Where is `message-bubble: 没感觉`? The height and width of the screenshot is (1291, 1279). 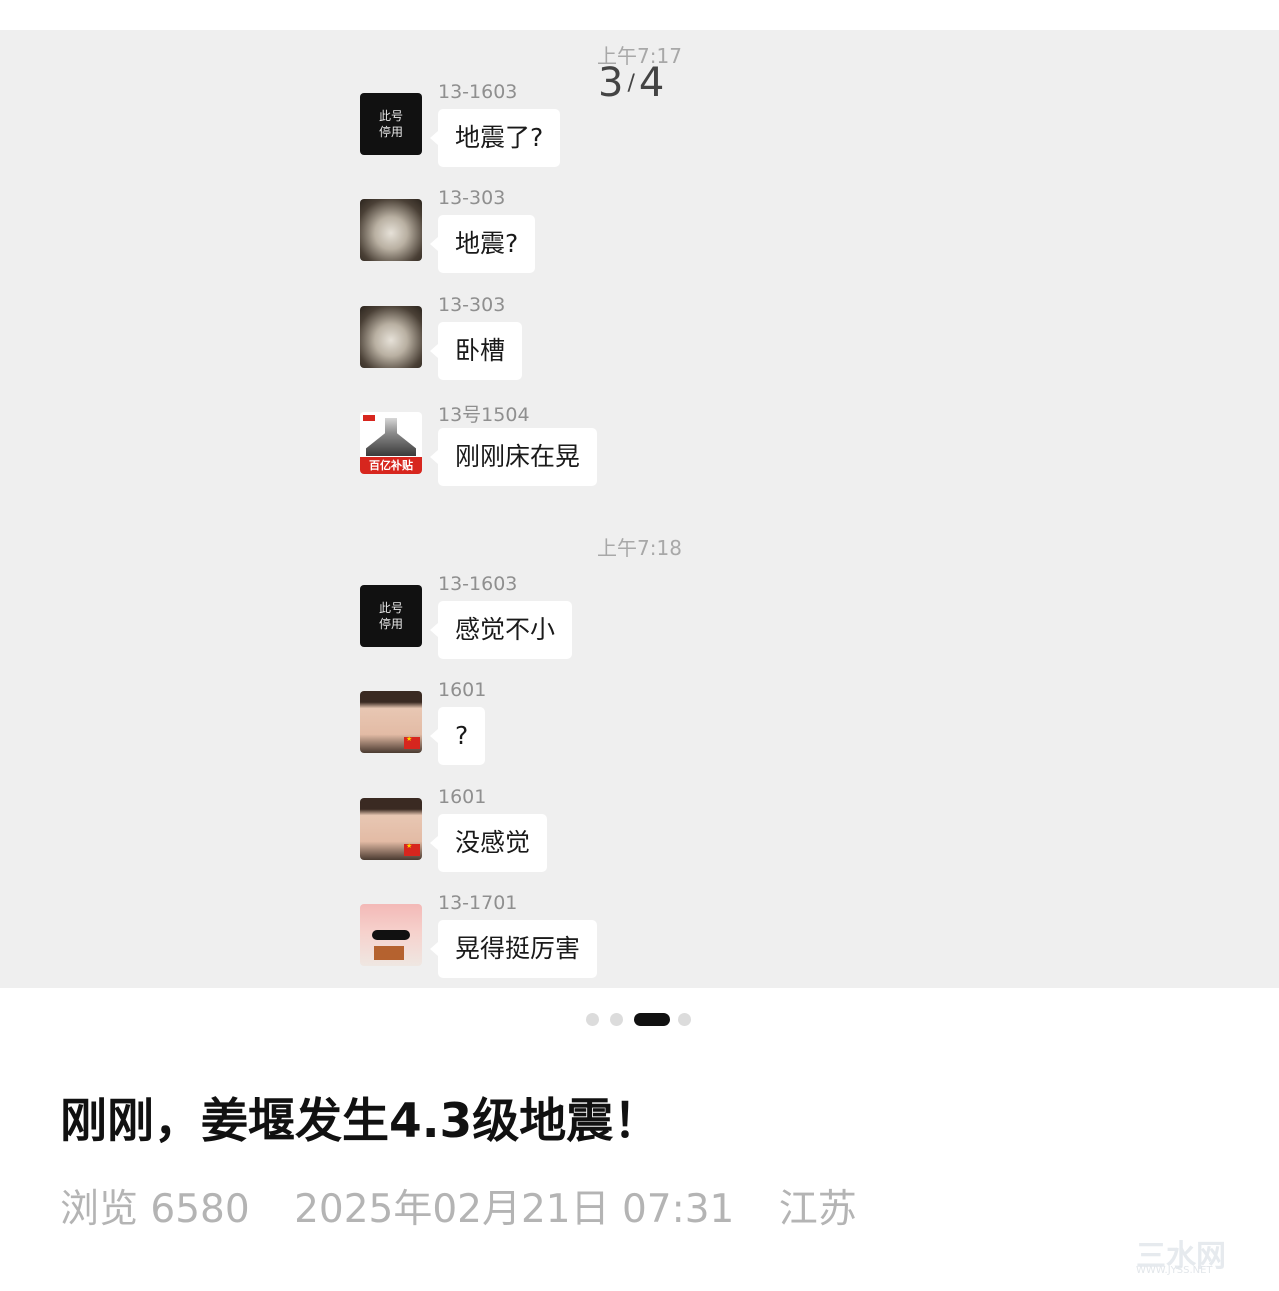
message-bubble: 没感觉 is located at coordinates (488, 843).